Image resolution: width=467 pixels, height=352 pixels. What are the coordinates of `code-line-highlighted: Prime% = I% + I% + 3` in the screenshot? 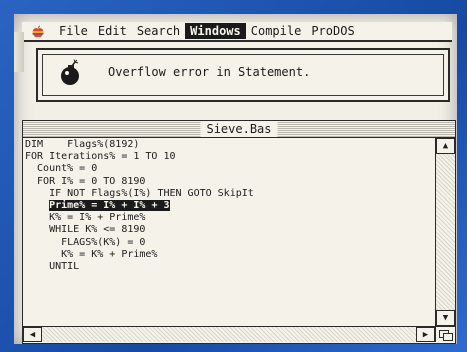 It's located at (229, 205).